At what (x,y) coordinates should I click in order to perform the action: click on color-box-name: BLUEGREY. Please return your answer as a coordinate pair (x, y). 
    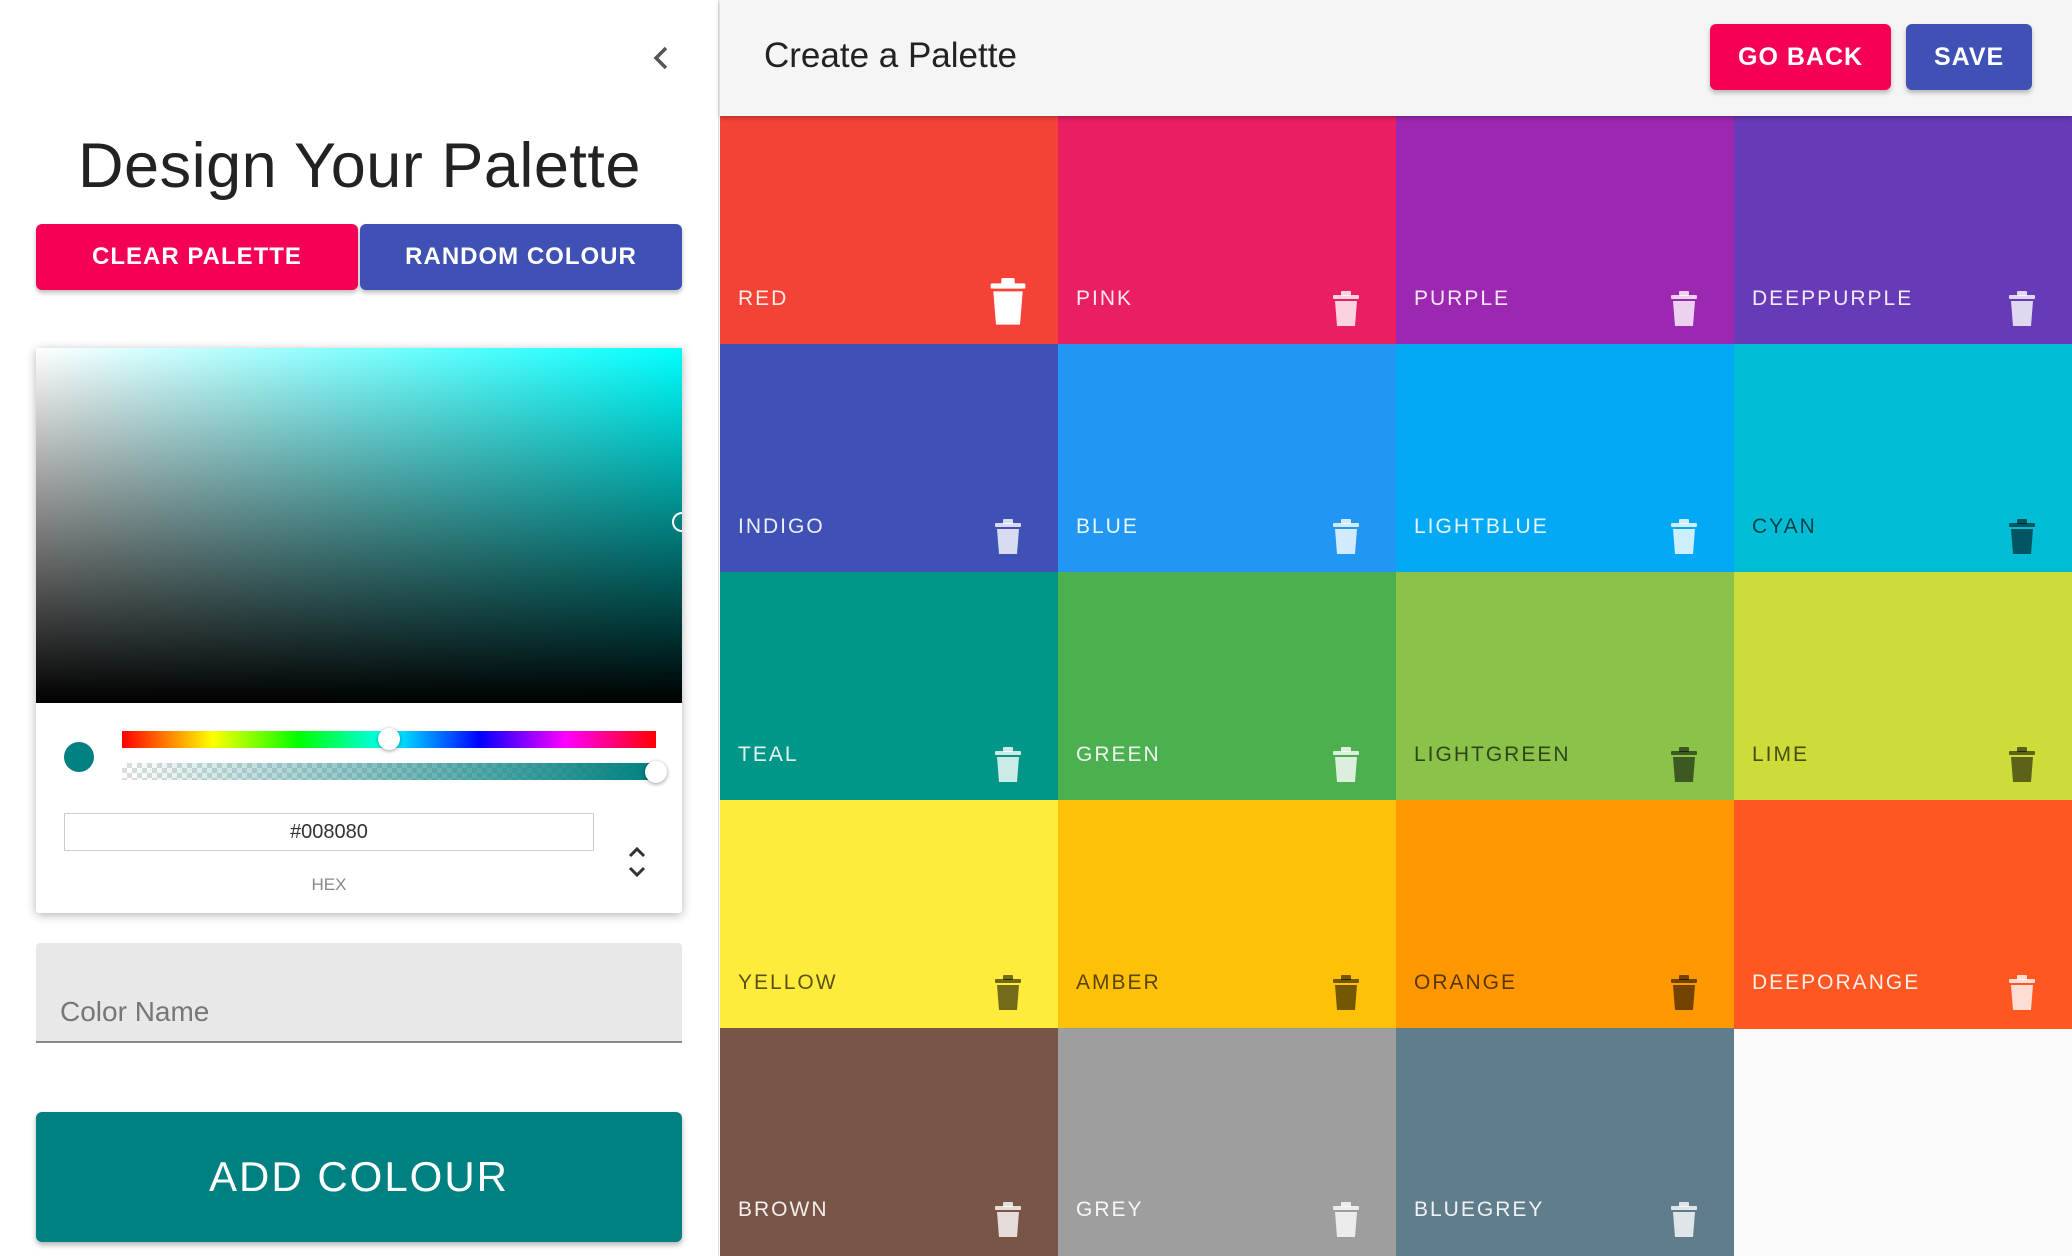
    Looking at the image, I should click on (1479, 1209).